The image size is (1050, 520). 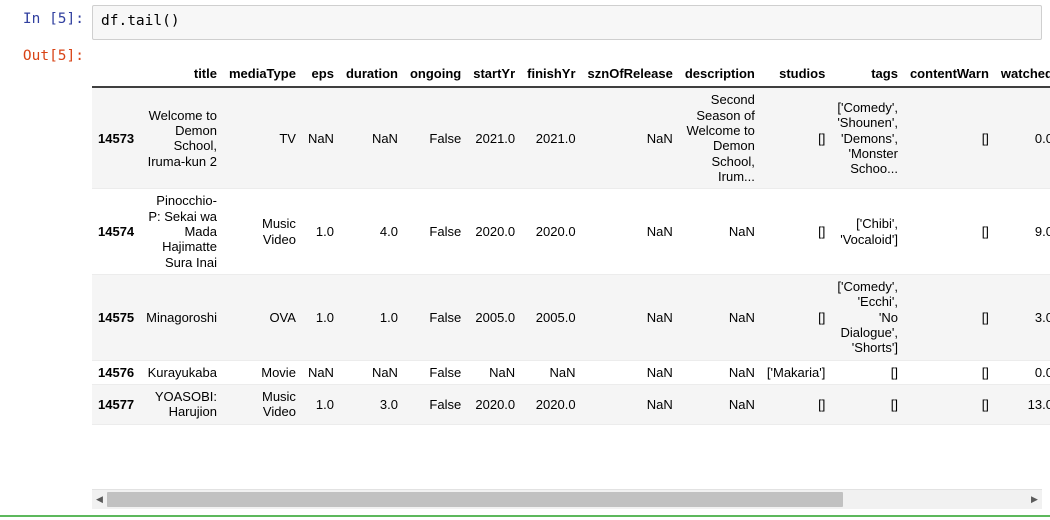 I want to click on cell-startYr: NaN, so click(x=502, y=372).